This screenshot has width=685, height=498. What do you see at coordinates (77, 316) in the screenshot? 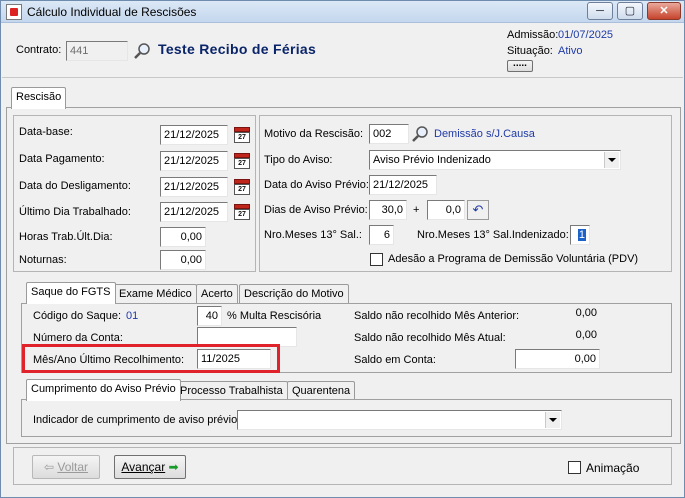
I see `codigo-saque-label: Código do Saque:` at bounding box center [77, 316].